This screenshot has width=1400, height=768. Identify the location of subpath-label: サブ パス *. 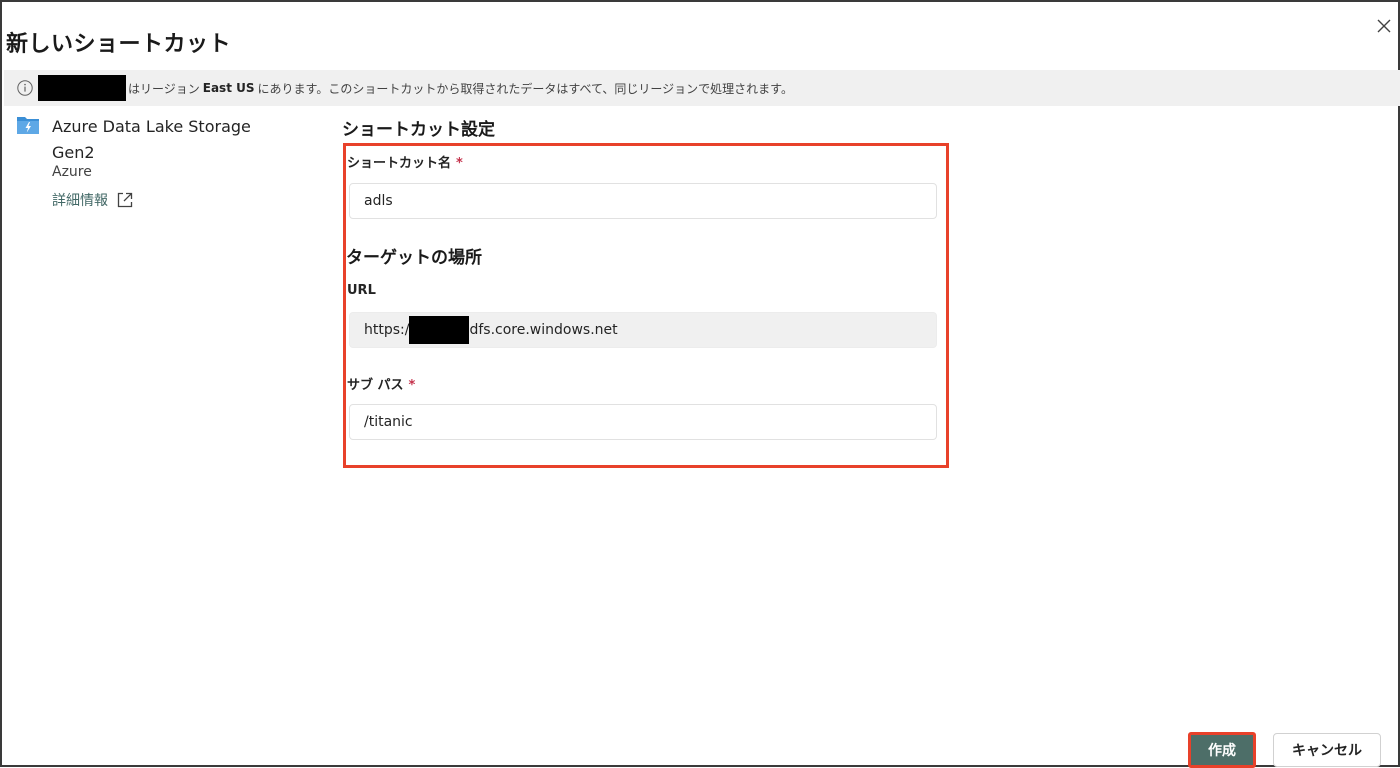
(381, 383).